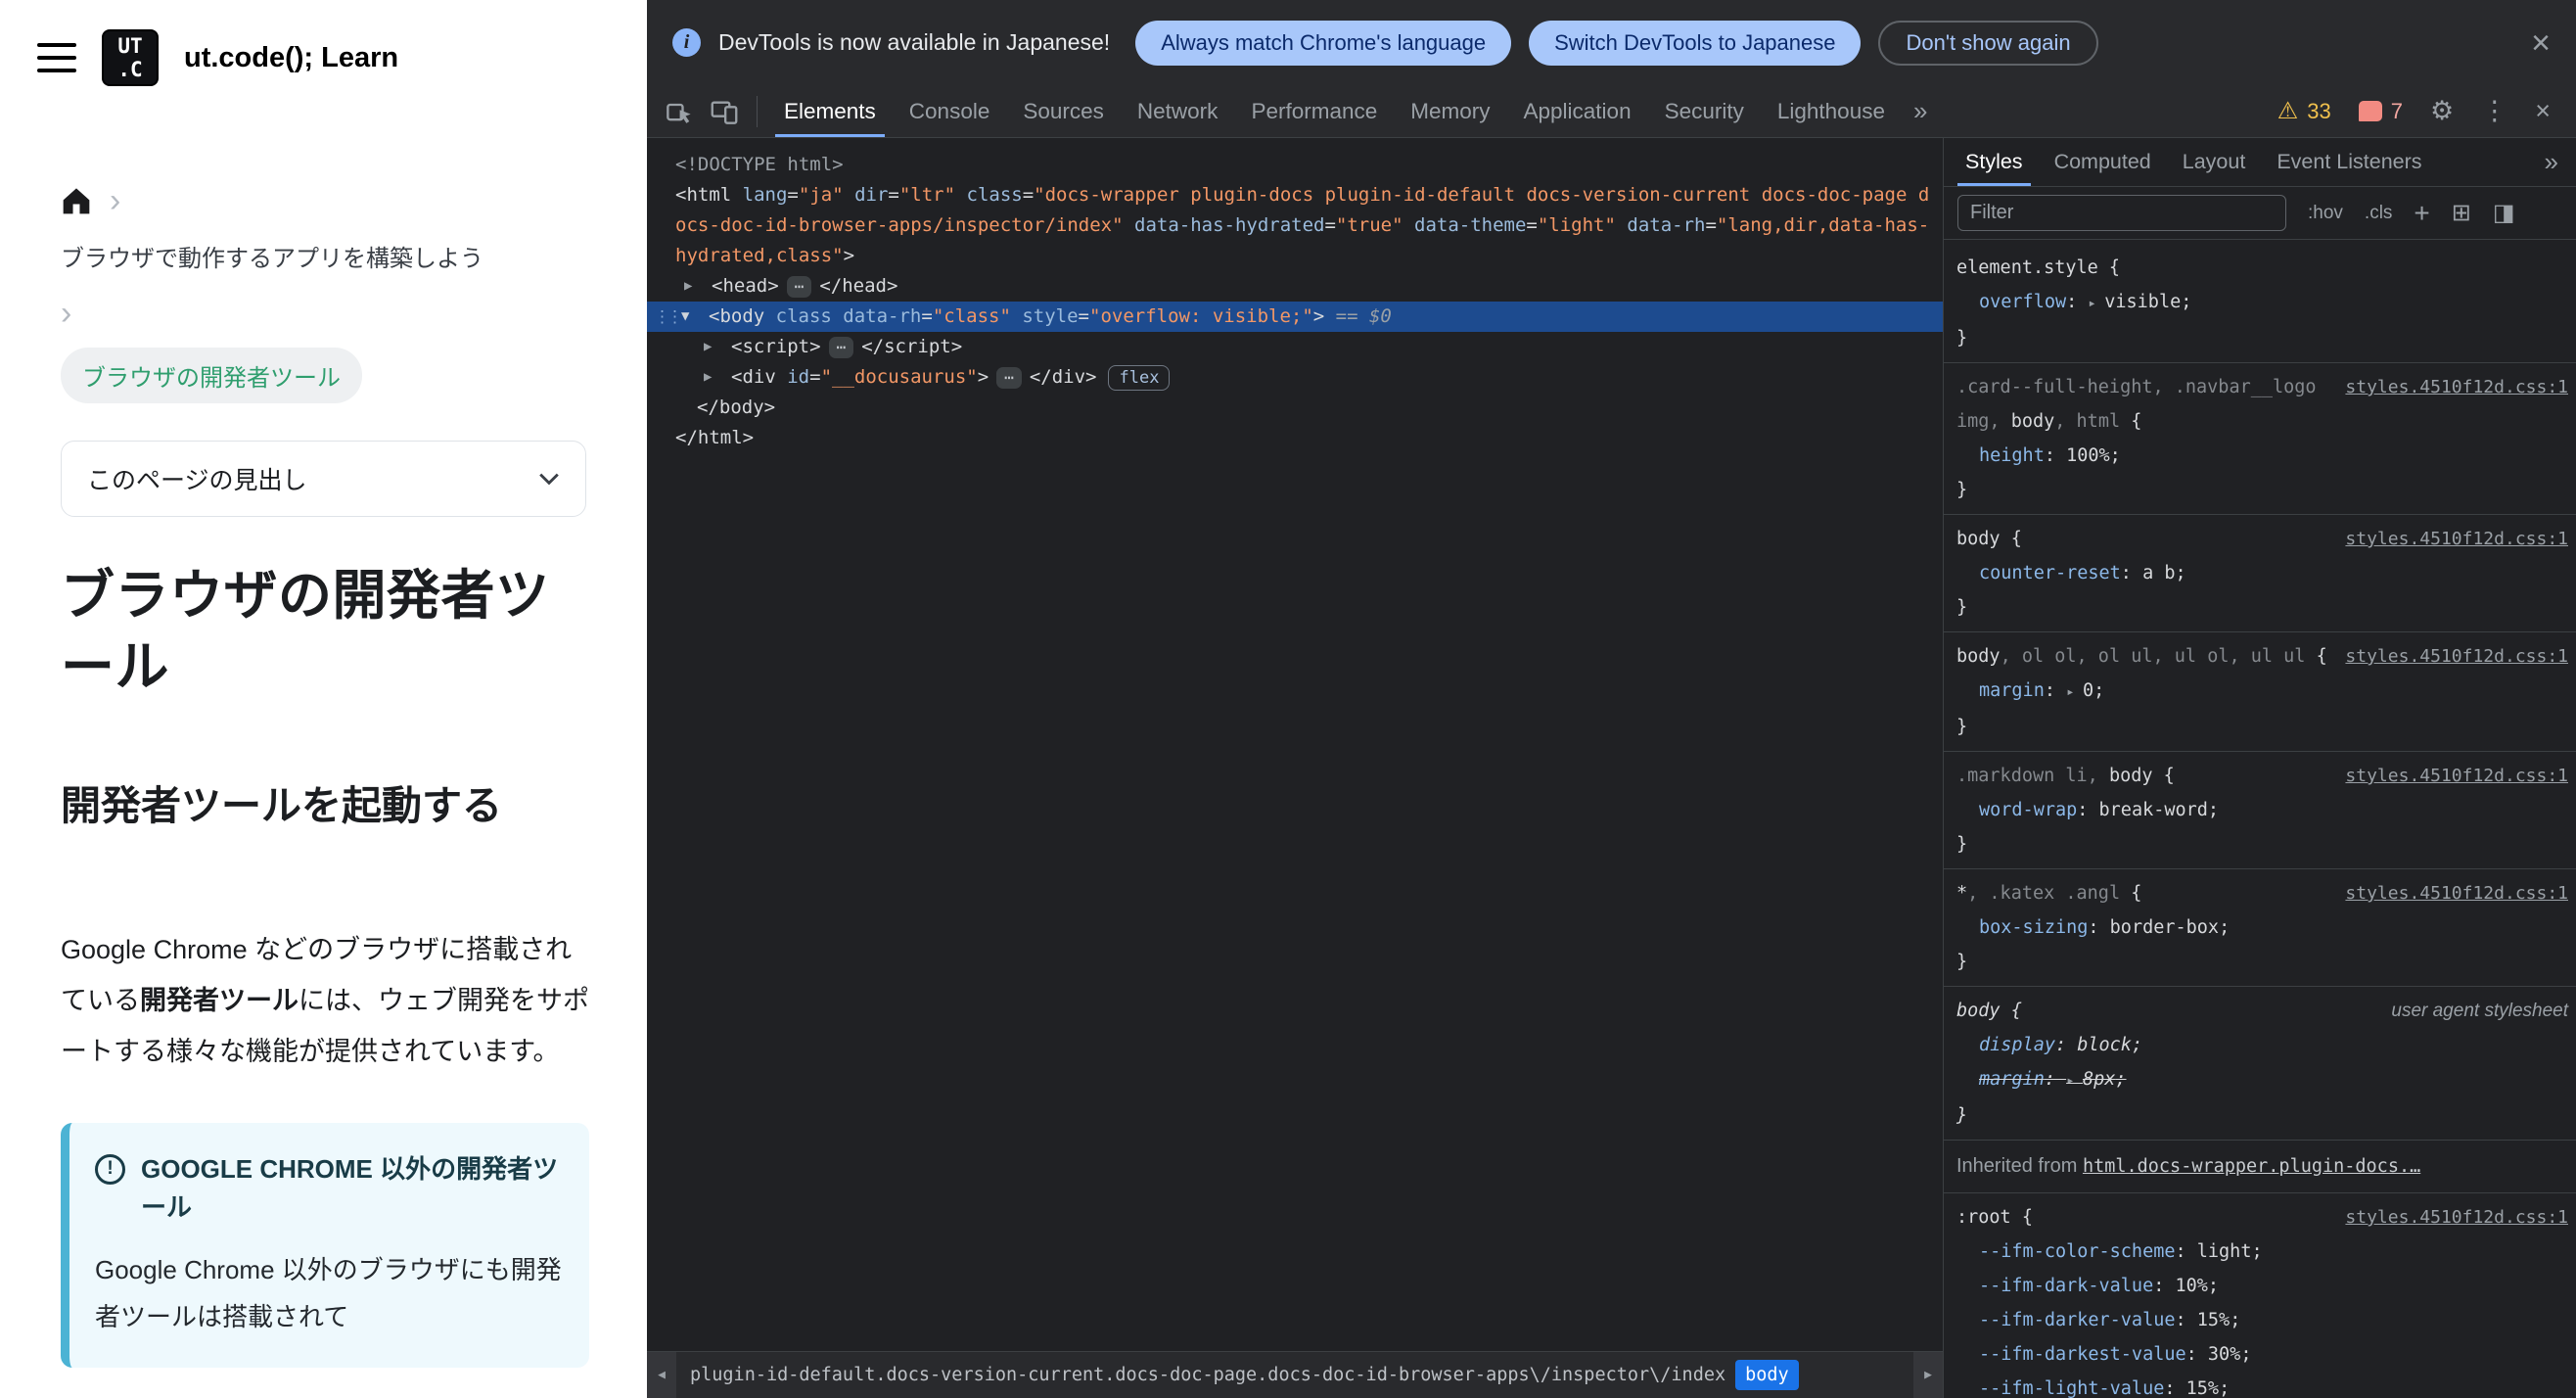 This screenshot has height=1398, width=2576. Describe the element at coordinates (1961, 893) in the screenshot. I see `css-selector: *` at that location.